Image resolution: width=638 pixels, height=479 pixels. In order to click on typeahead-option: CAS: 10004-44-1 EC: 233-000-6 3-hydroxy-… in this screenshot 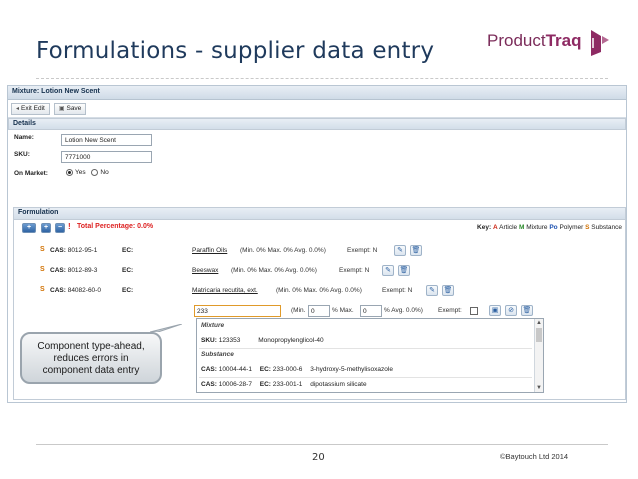, I will do `click(297, 369)`.